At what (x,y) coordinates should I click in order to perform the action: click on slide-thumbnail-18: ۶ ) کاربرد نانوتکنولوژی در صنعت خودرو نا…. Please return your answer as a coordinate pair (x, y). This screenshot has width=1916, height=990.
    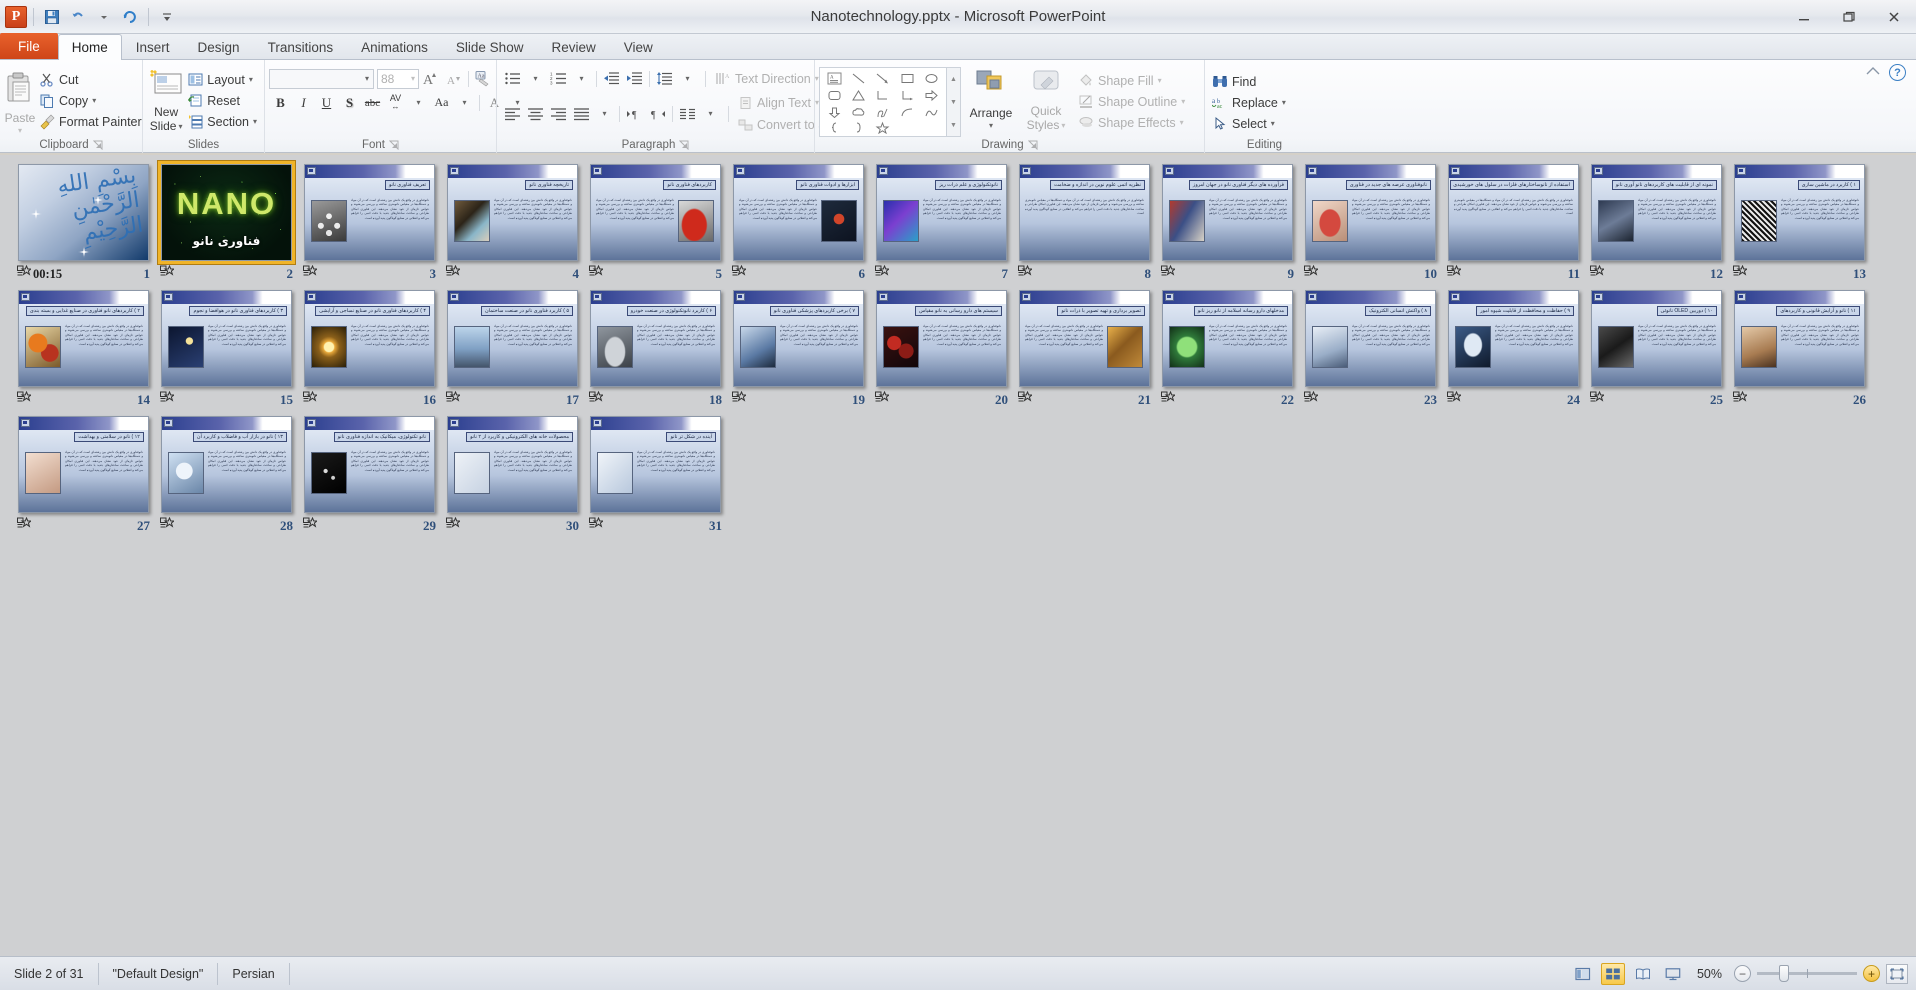
    Looking at the image, I should click on (657, 348).